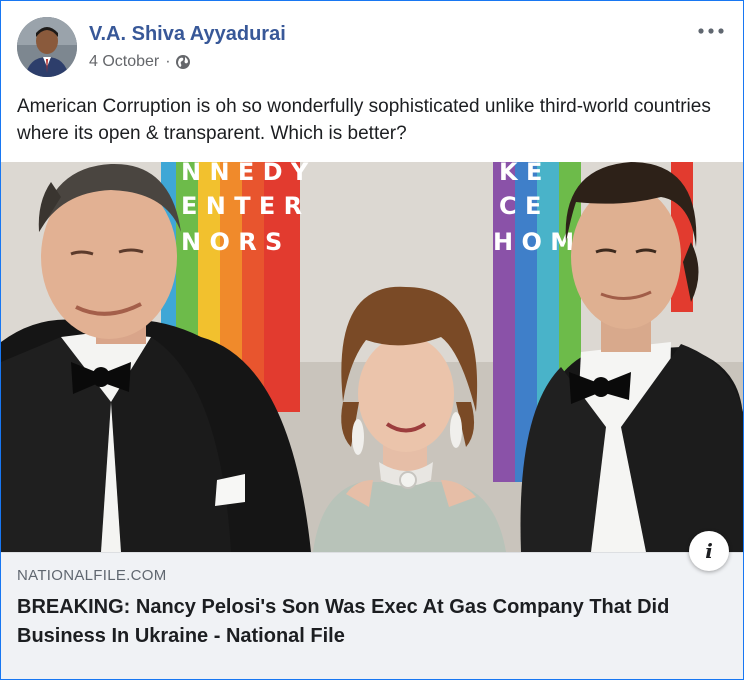  Describe the element at coordinates (709, 551) in the screenshot. I see `info-icon: i` at that location.